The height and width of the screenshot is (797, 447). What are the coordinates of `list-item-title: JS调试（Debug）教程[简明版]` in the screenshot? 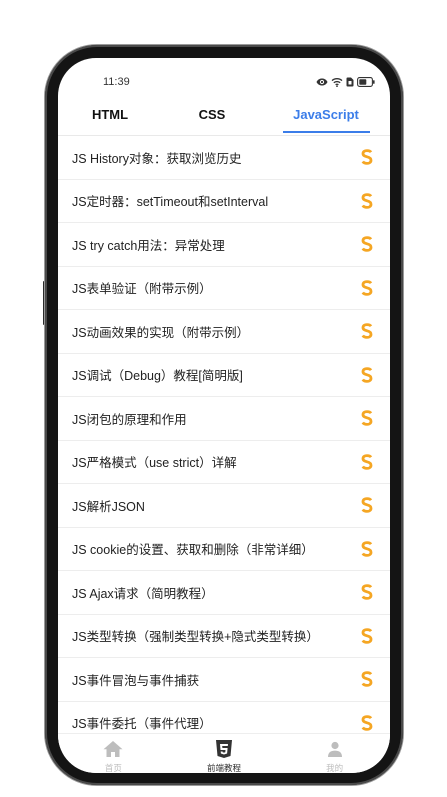 It's located at (157, 376).